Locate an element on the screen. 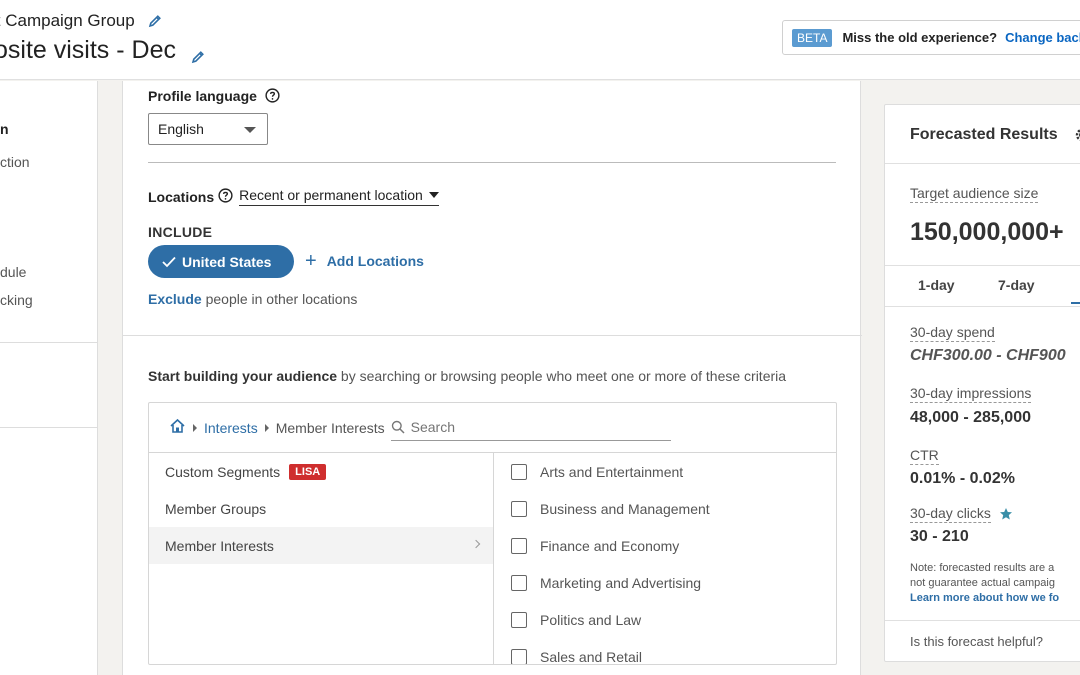 The height and width of the screenshot is (675, 1080). impressions-value: 48,000 - 285,000 is located at coordinates (970, 417).